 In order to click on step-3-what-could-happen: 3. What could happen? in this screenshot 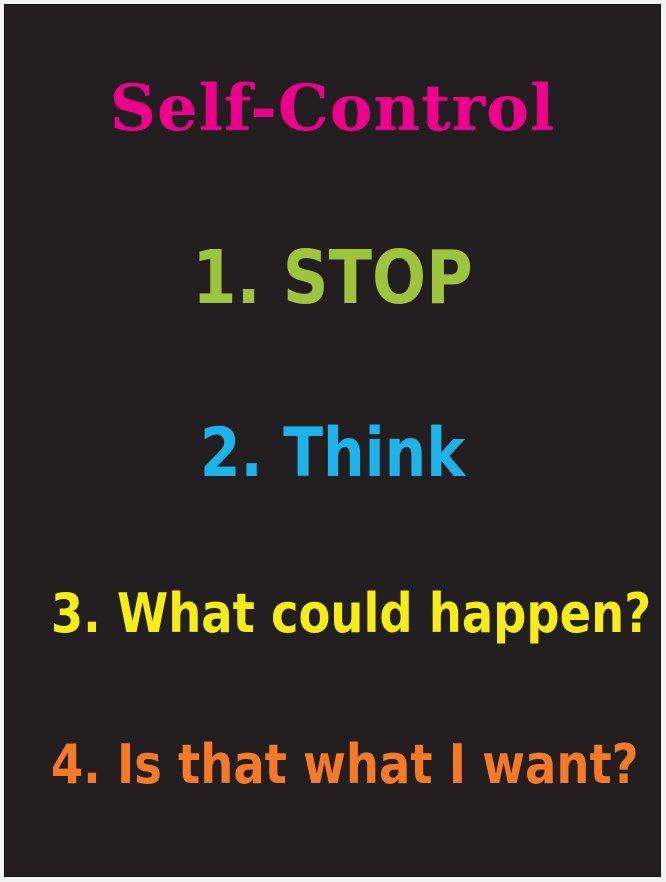, I will do `click(351, 613)`.